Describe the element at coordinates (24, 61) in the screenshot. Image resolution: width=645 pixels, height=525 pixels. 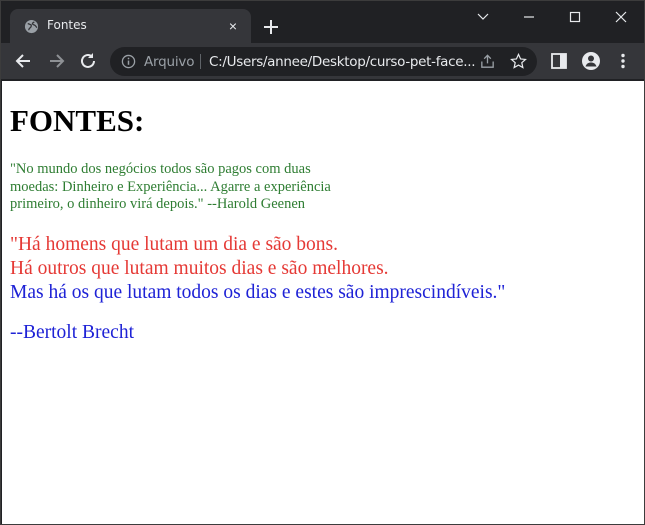
I see `back-button` at that location.